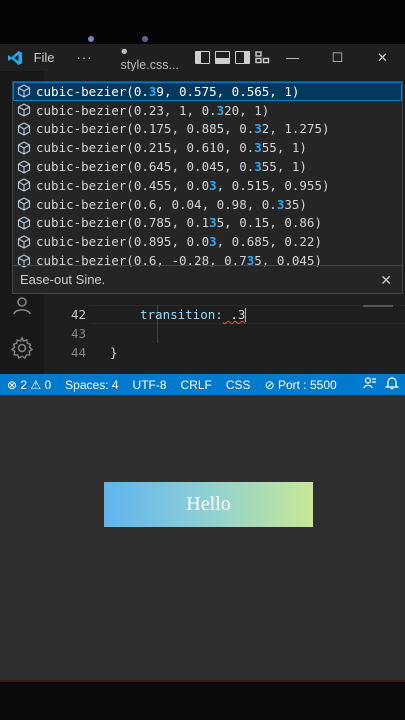 The image size is (405, 720). What do you see at coordinates (22, 305) in the screenshot?
I see `account-icon` at bounding box center [22, 305].